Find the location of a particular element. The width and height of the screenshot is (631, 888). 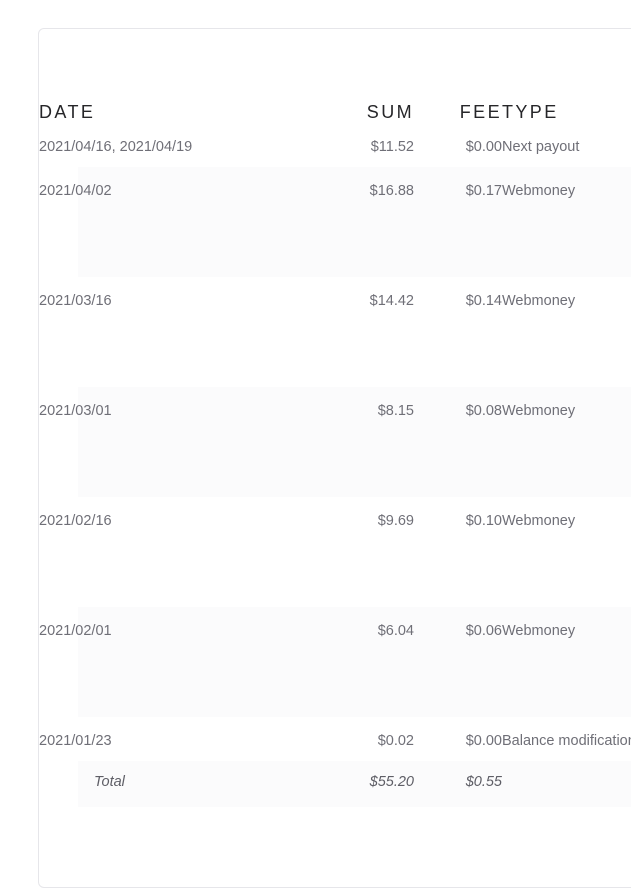

payout-date-cell-text: 2021/04/16, 2021/04/19 is located at coordinates (116, 147).